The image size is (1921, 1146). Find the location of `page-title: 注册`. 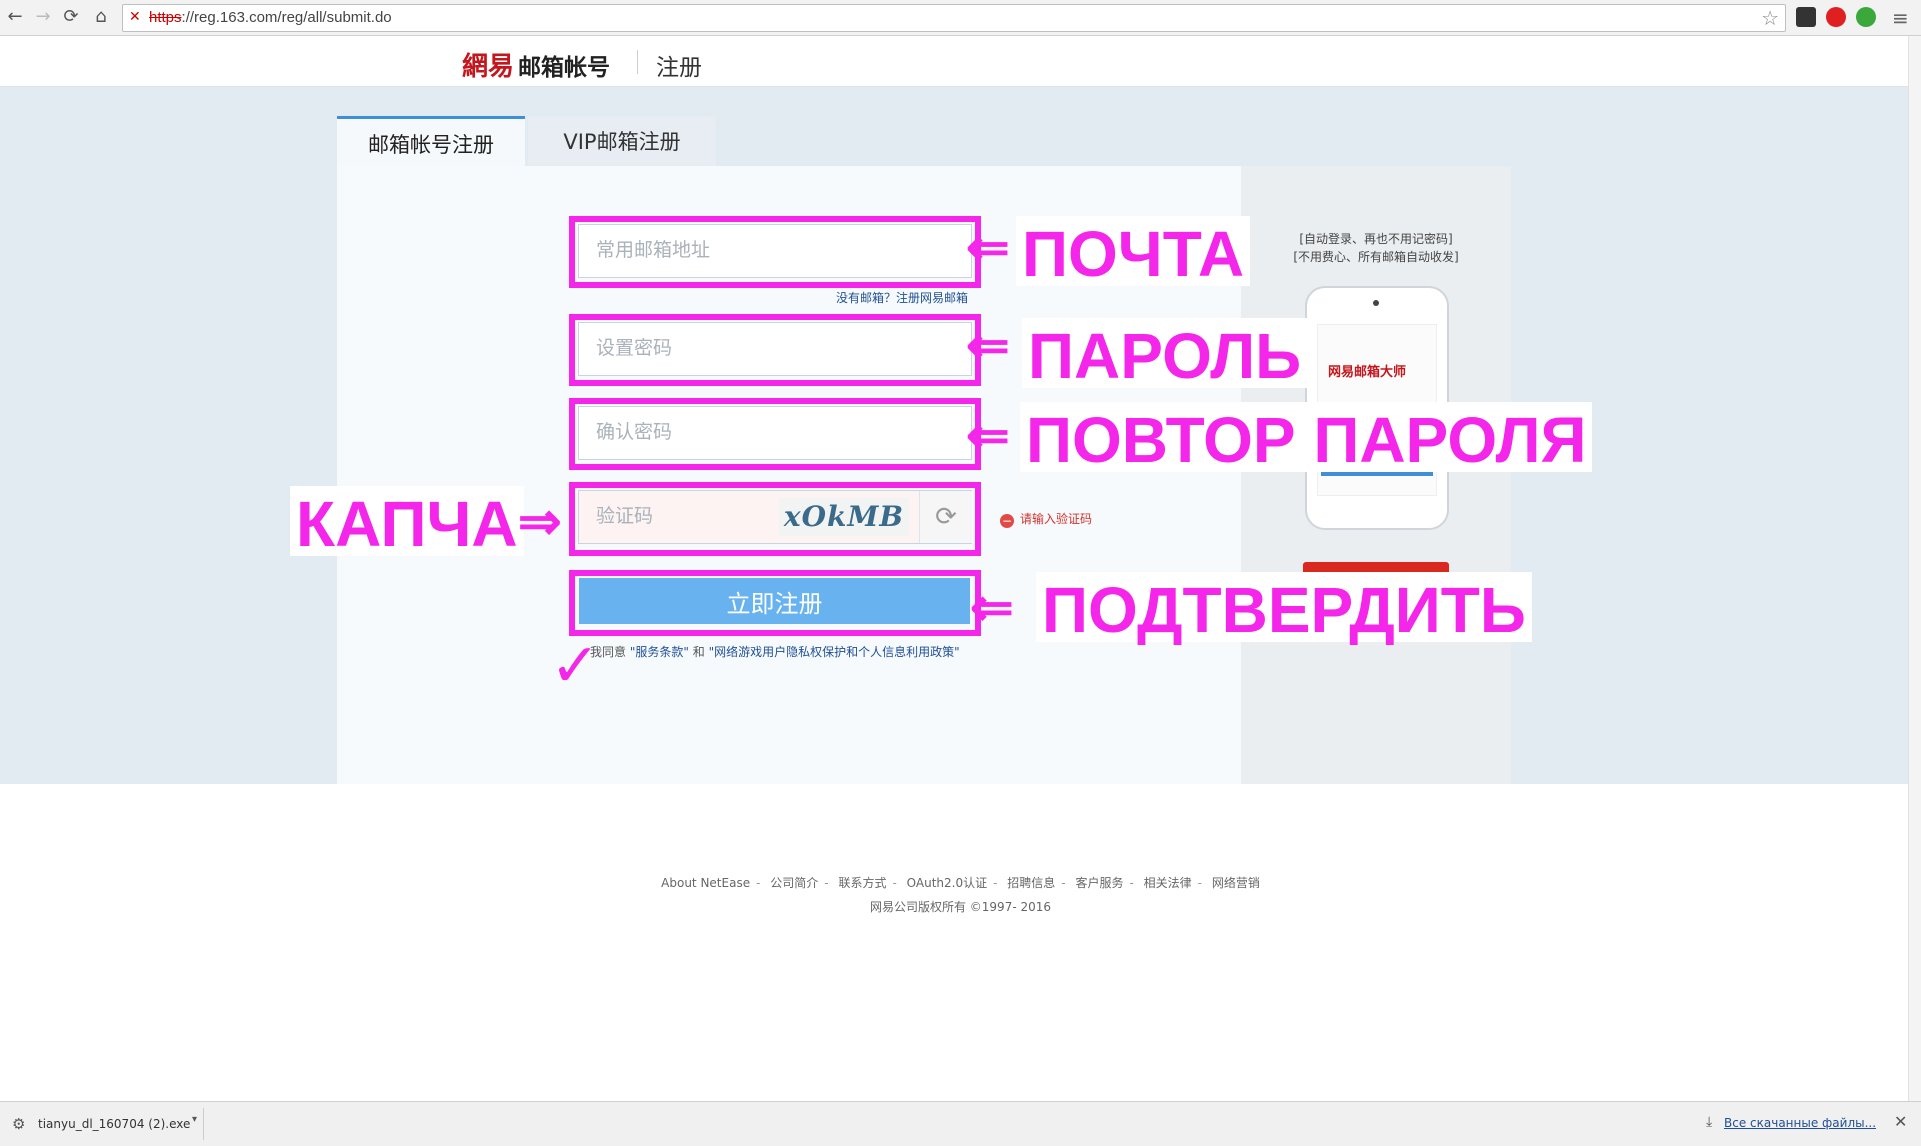

page-title: 注册 is located at coordinates (679, 68).